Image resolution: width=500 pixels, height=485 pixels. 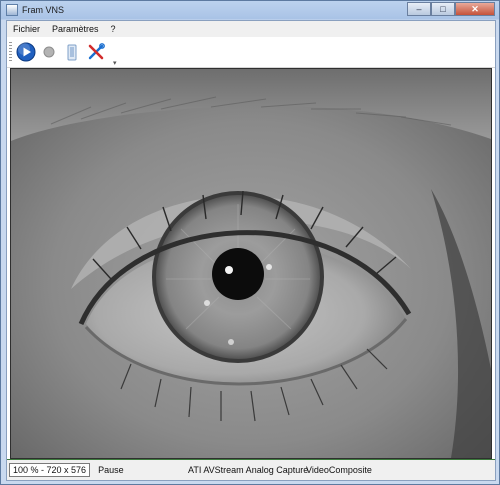 I want to click on status-zoom-resolution: 100 % - 720 x 576, so click(x=50, y=470).